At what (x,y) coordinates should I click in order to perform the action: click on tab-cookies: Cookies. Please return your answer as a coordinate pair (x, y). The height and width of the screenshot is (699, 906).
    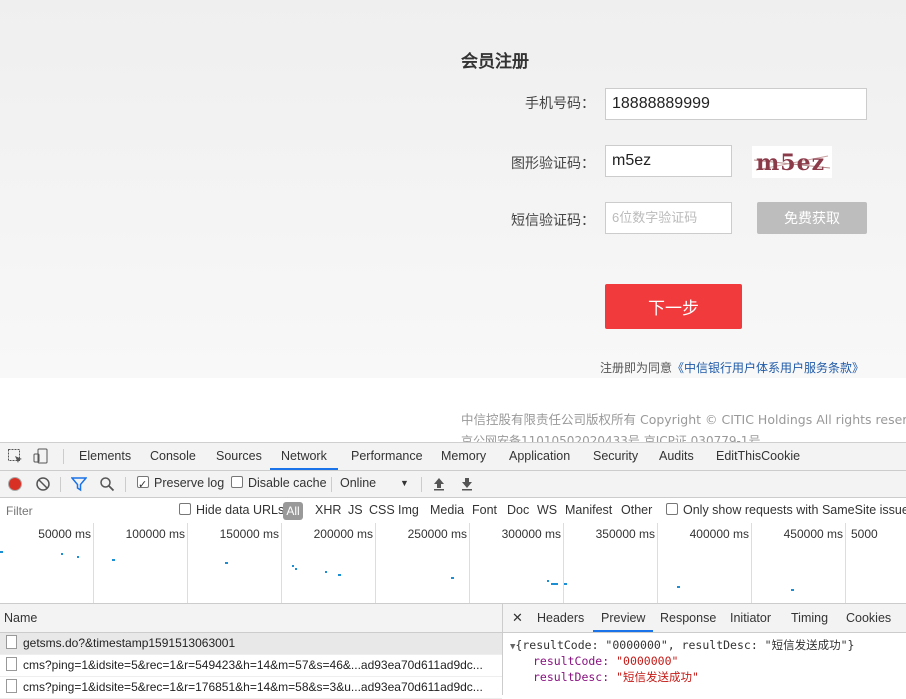
    Looking at the image, I should click on (868, 618).